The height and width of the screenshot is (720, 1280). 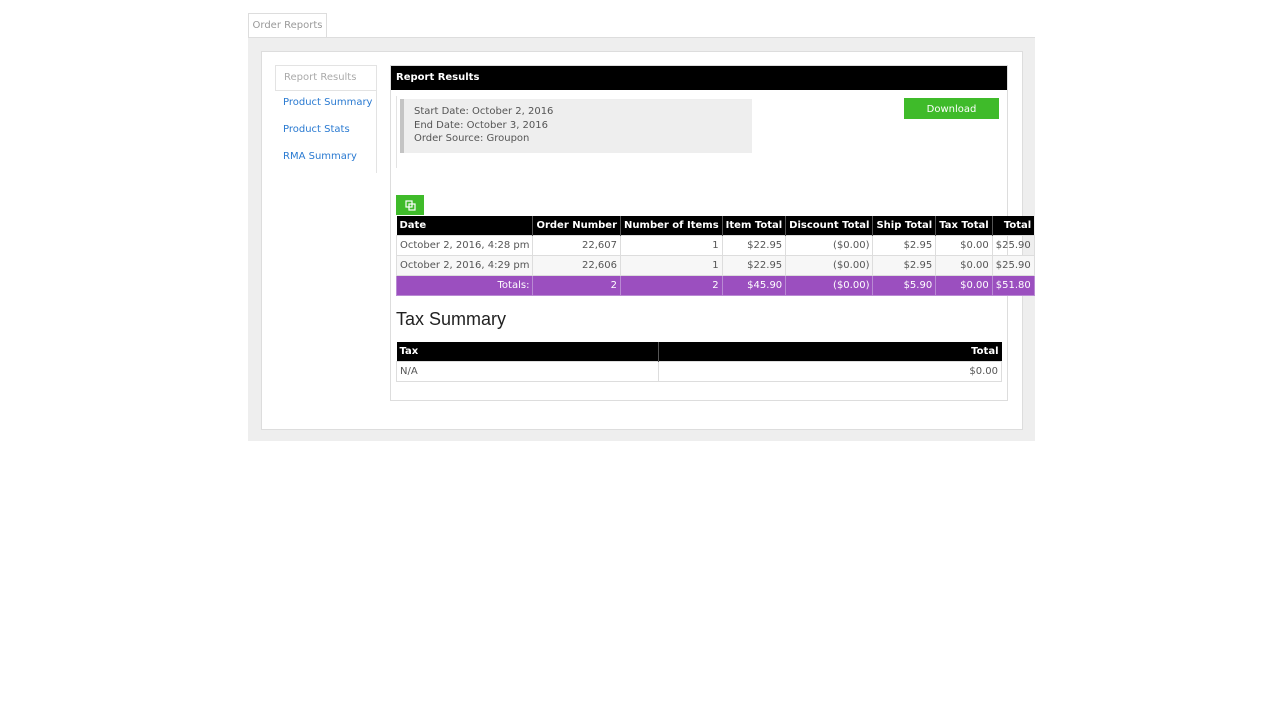 I want to click on col-date: Date, so click(x=464, y=226).